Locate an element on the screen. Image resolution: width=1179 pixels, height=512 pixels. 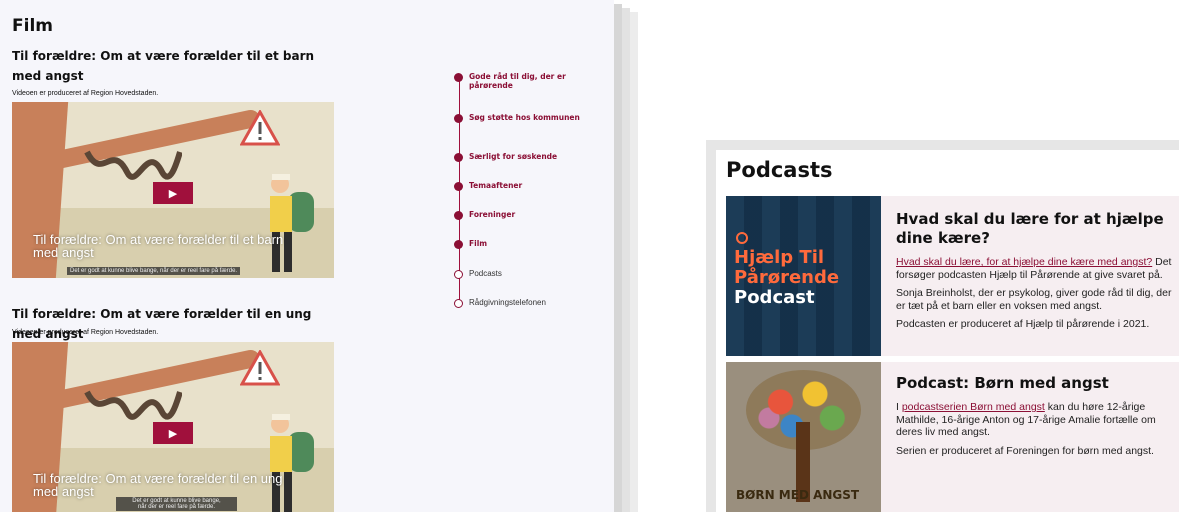
podcast-link: podcastserien Børn med angst is located at coordinates (973, 407).